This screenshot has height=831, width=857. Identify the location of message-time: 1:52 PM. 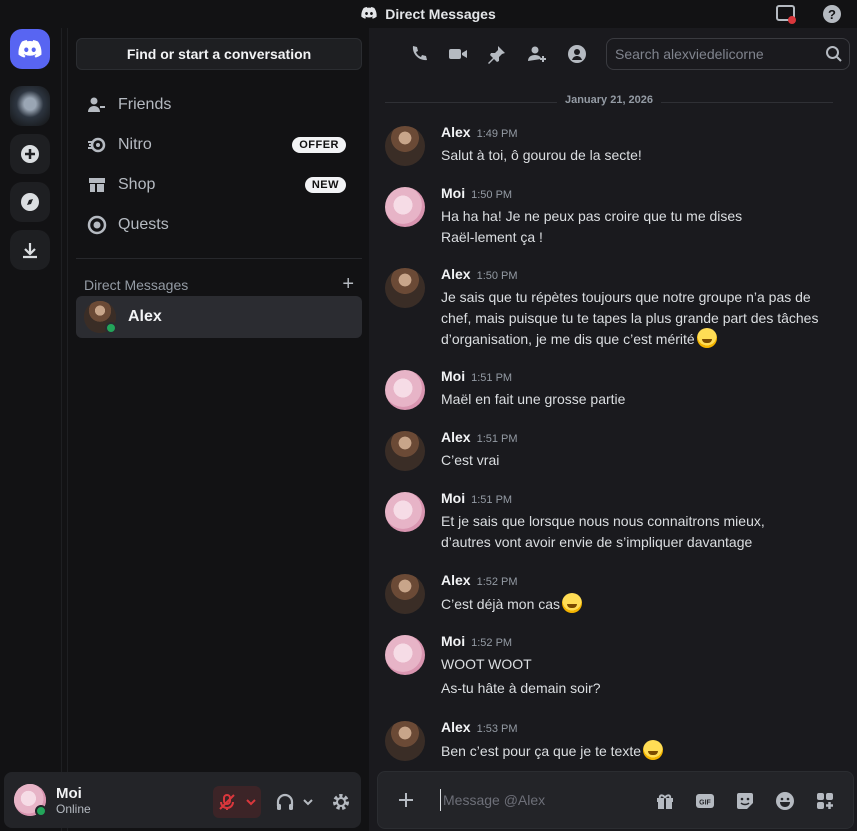
(492, 643).